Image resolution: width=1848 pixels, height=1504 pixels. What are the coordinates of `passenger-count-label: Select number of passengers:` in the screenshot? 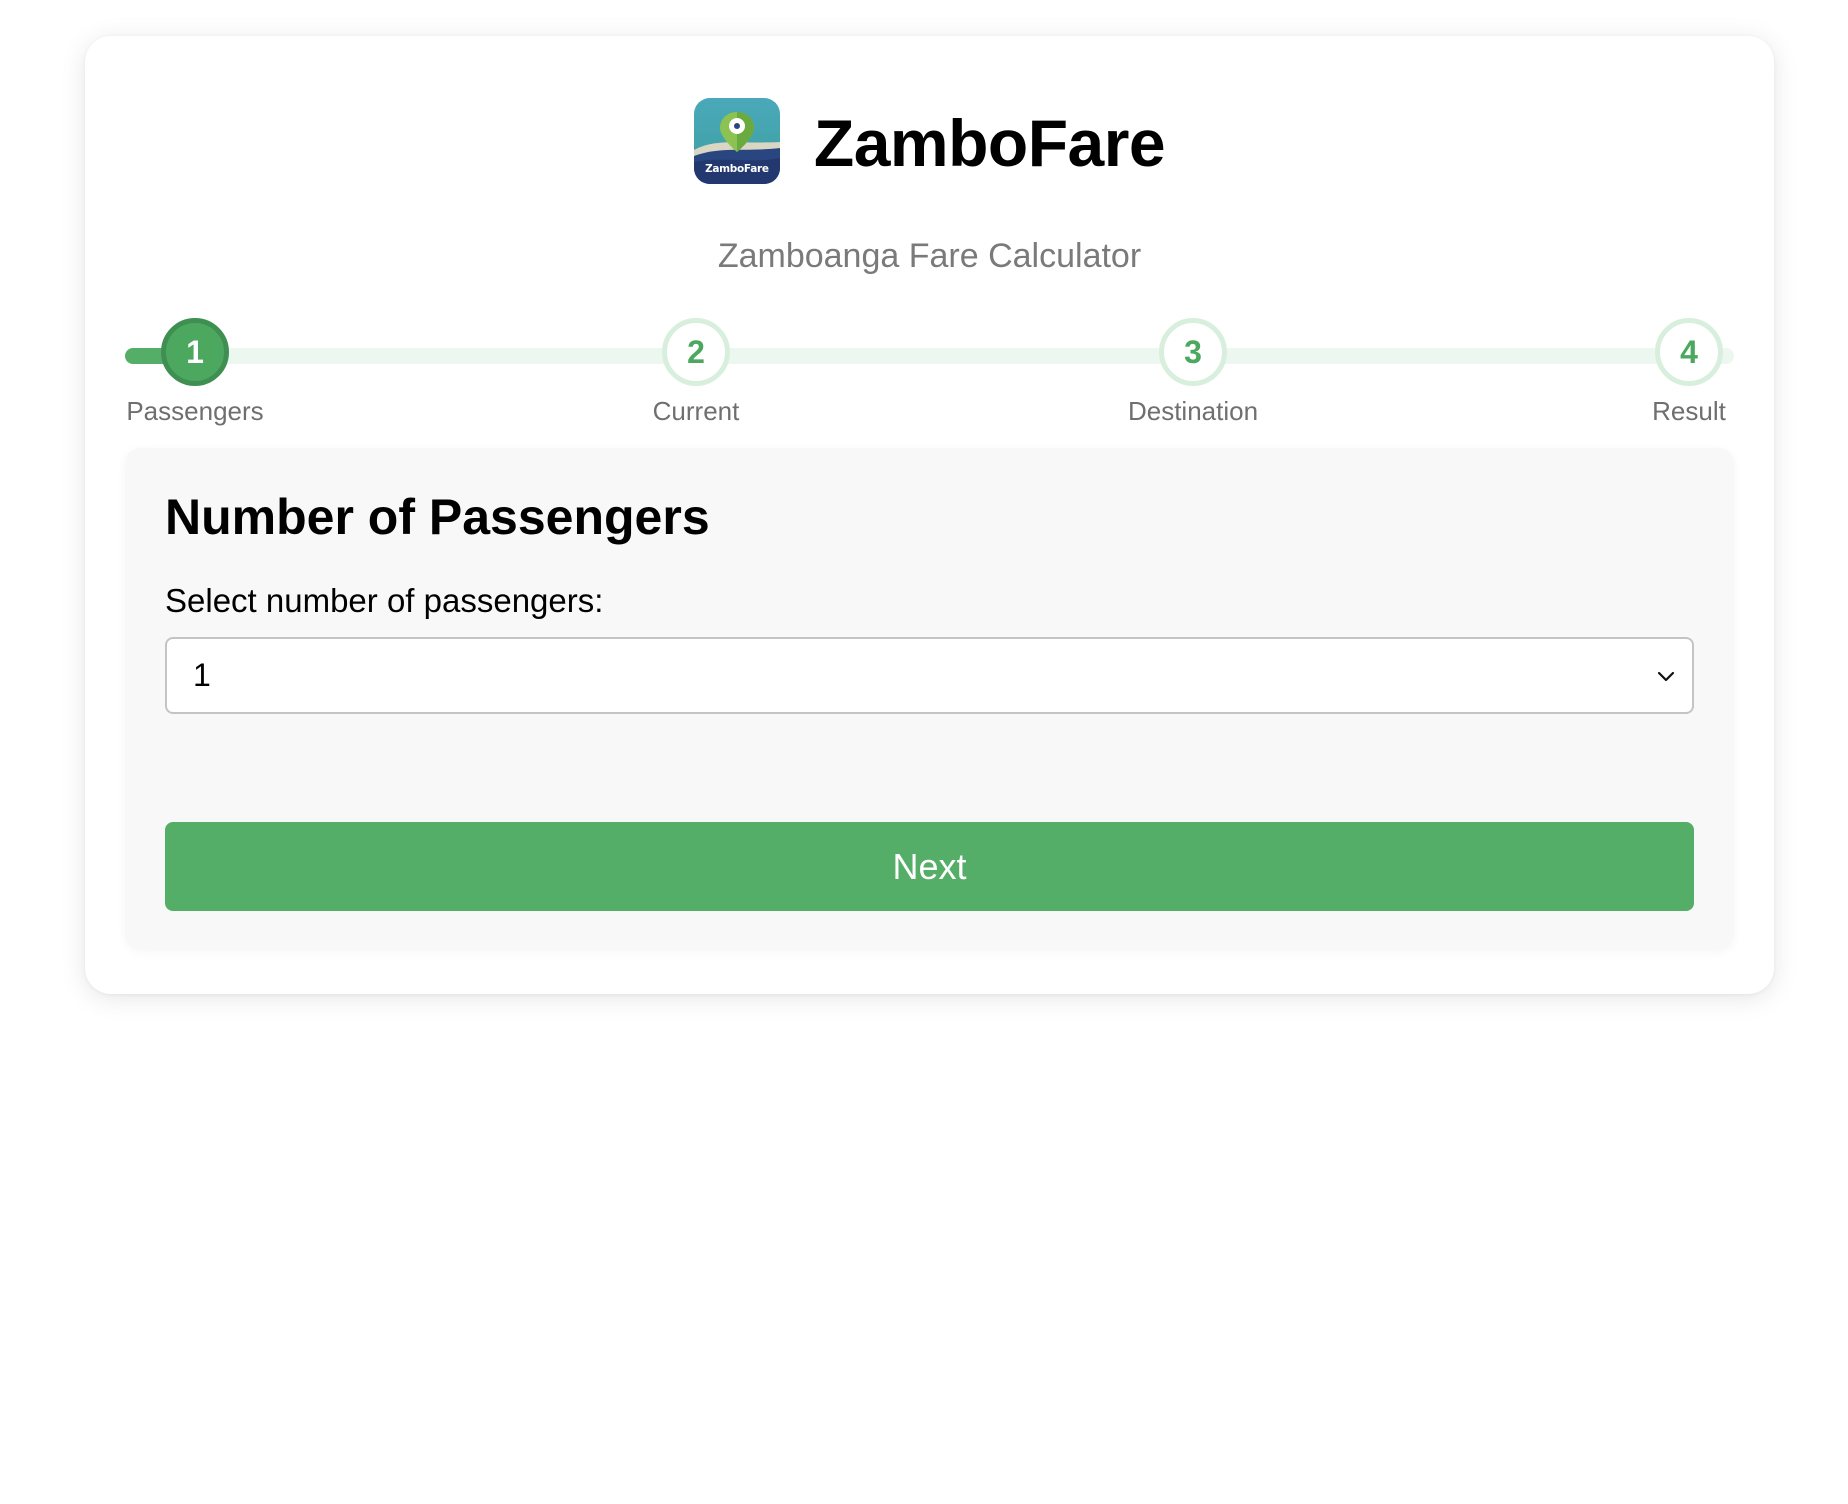 It's located at (384, 600).